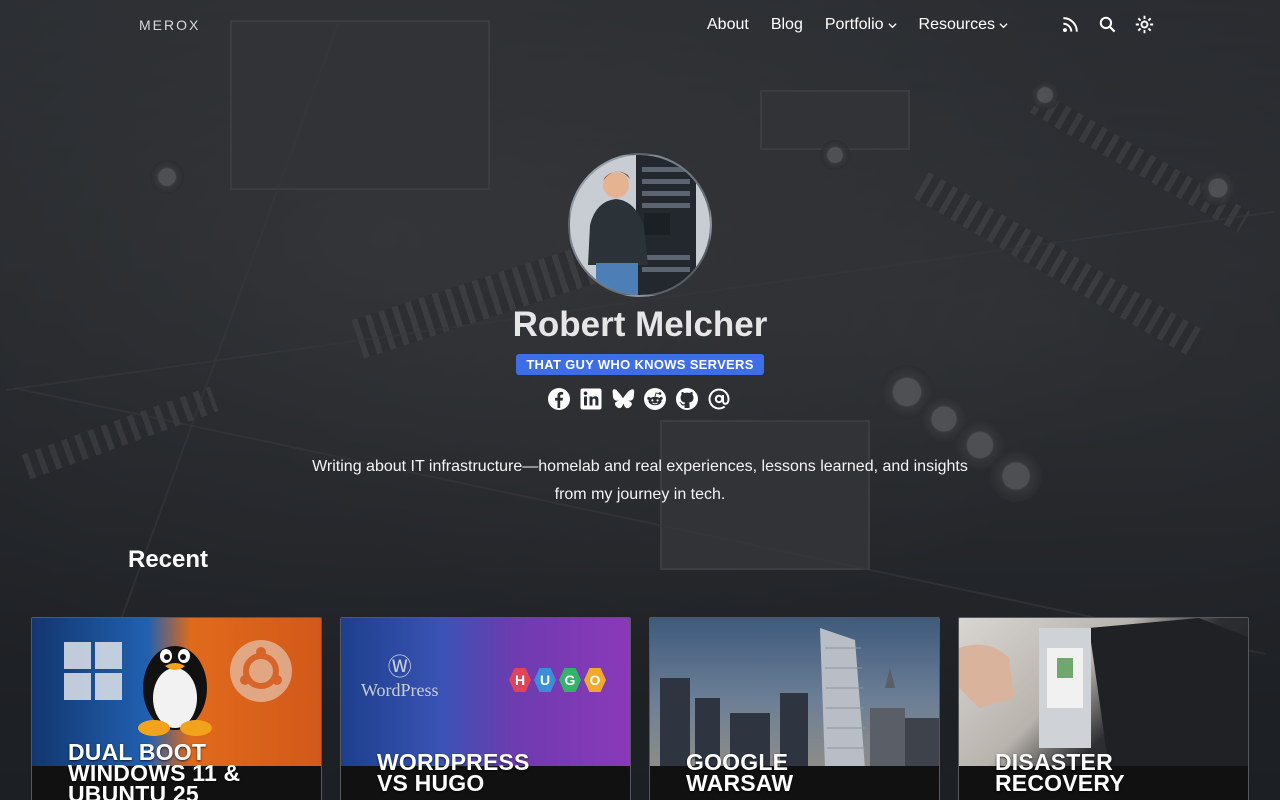 Image resolution: width=1280 pixels, height=800 pixels. I want to click on post-thumbnail: Ⓦ WordPress HUGO, so click(485, 693).